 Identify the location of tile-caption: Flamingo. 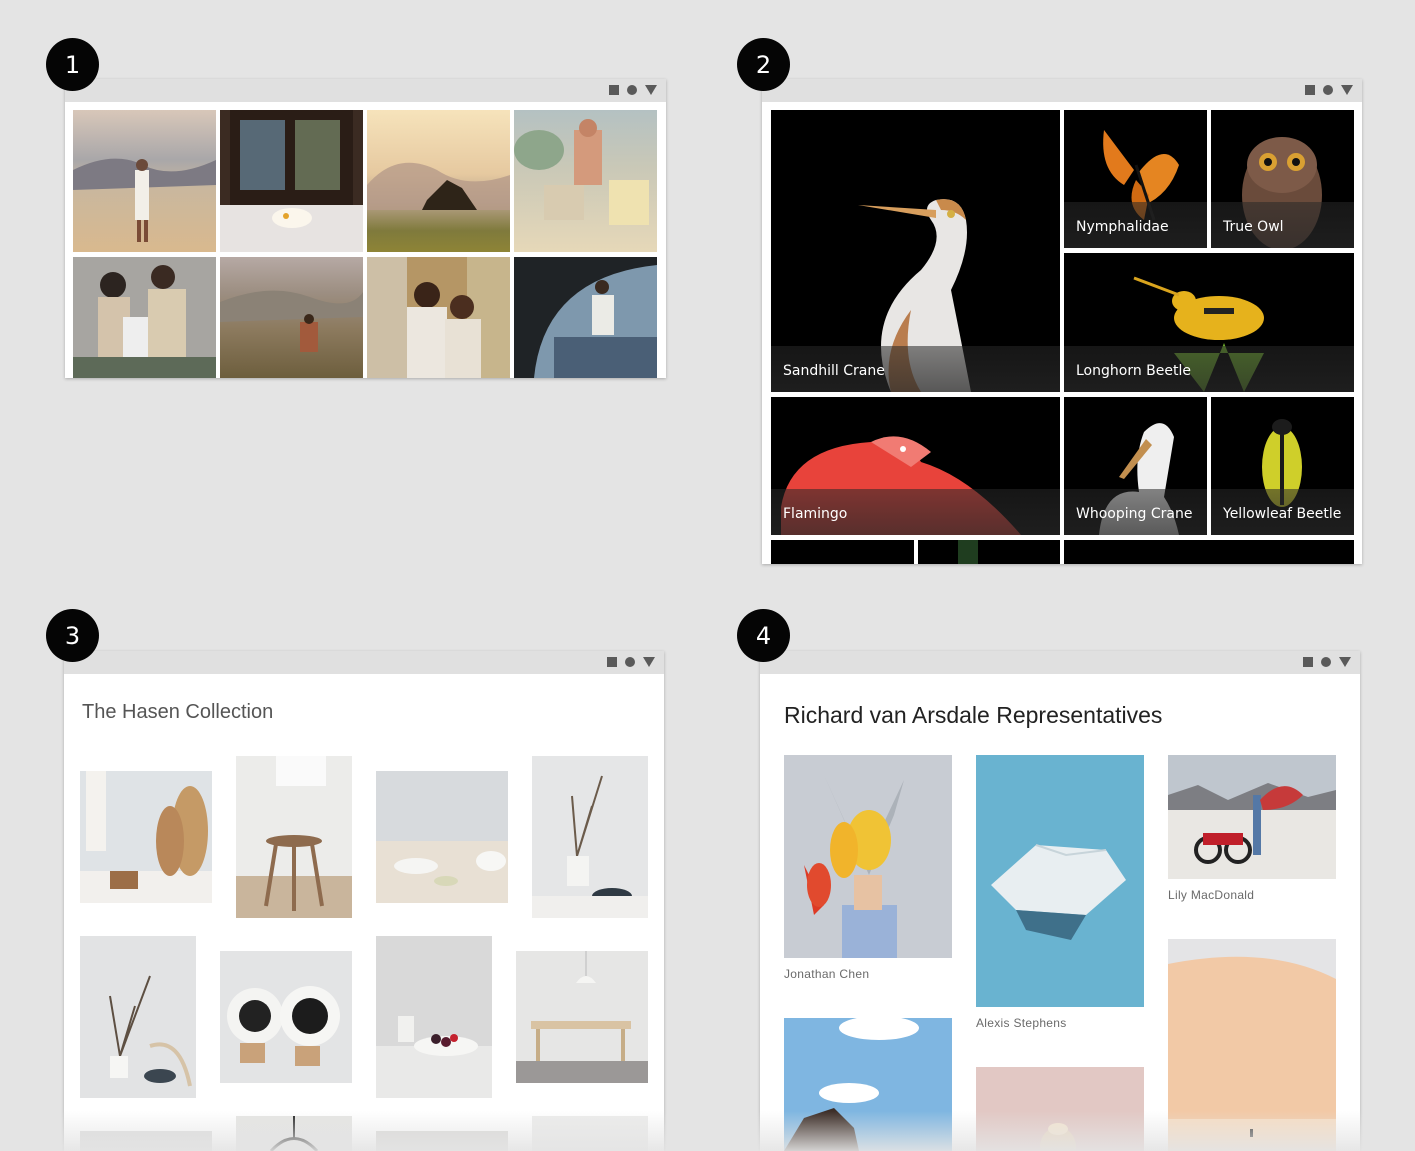
(815, 514).